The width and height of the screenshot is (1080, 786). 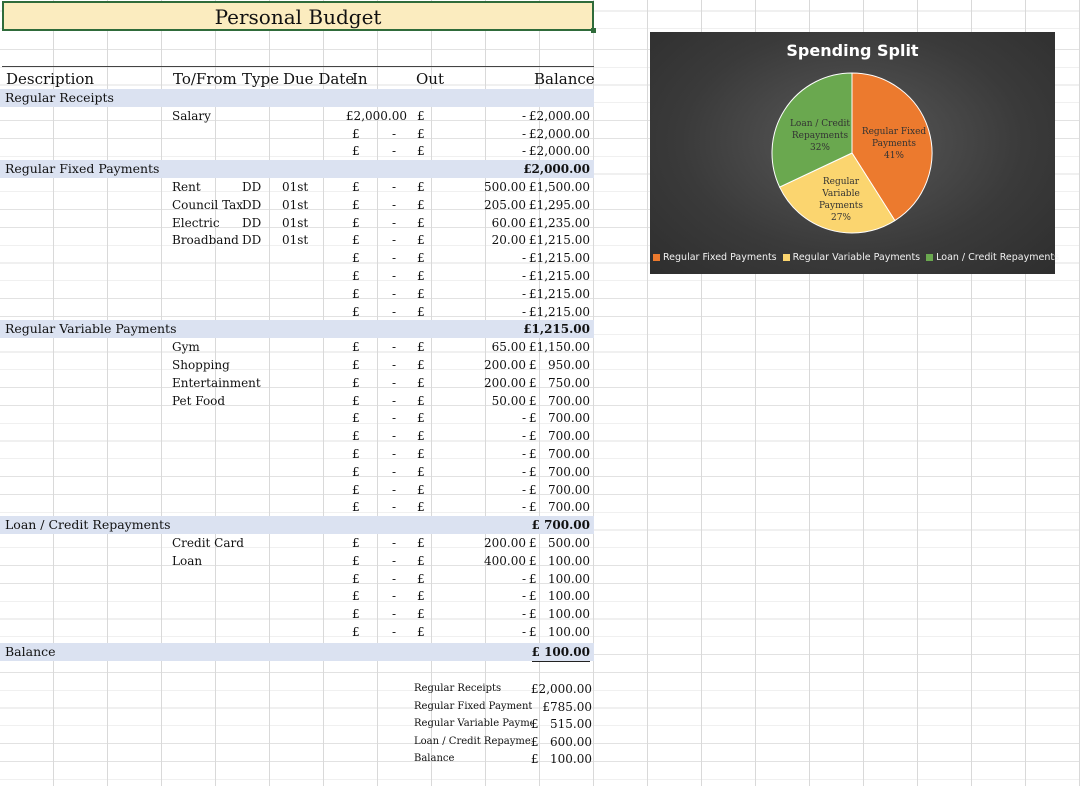 I want to click on cell-to-from: Entertainment, so click(x=216, y=382).